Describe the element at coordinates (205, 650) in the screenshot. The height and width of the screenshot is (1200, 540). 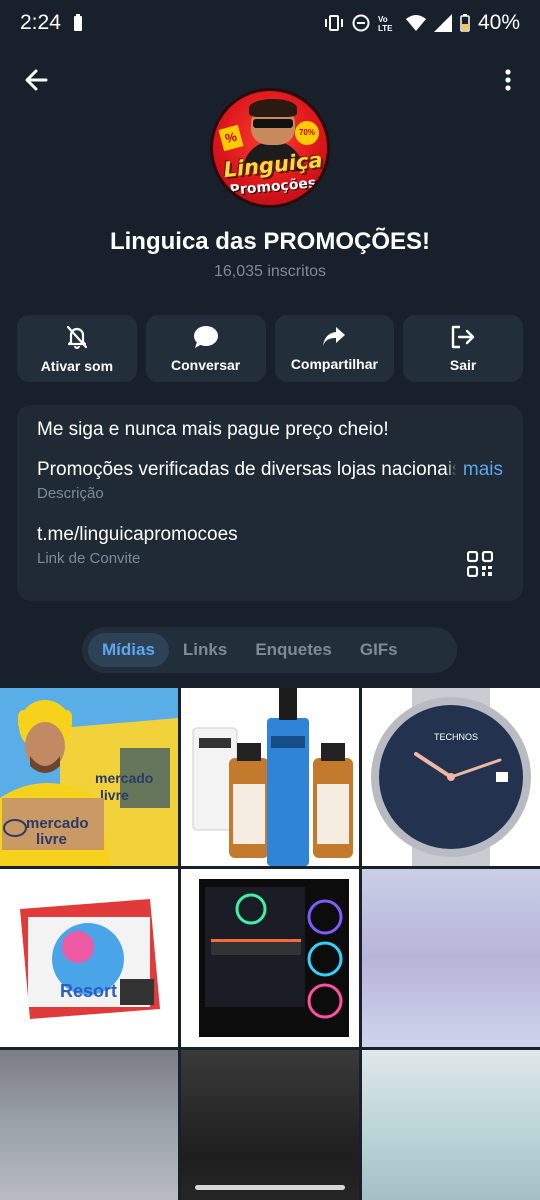
I see `tab-links: Links` at that location.